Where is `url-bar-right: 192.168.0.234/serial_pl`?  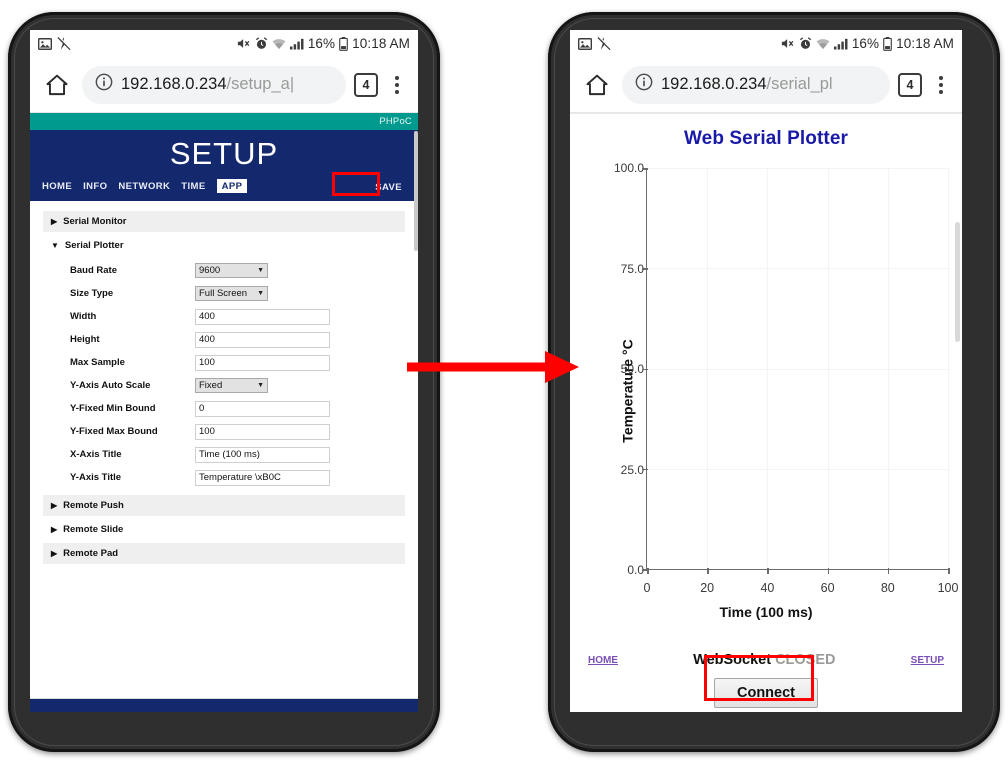 url-bar-right: 192.168.0.234/serial_pl is located at coordinates (756, 84).